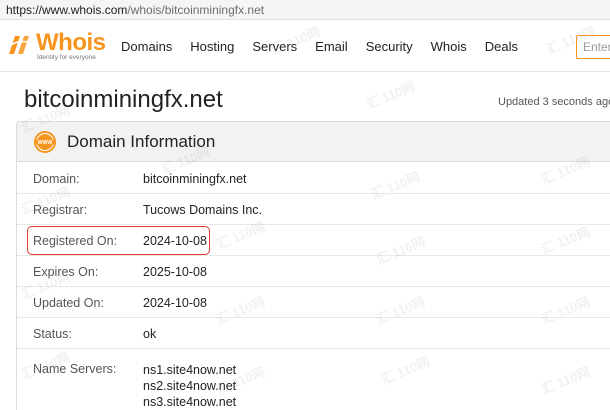  Describe the element at coordinates (190, 402) in the screenshot. I see `name-server-item: ns3.site4now.net` at that location.